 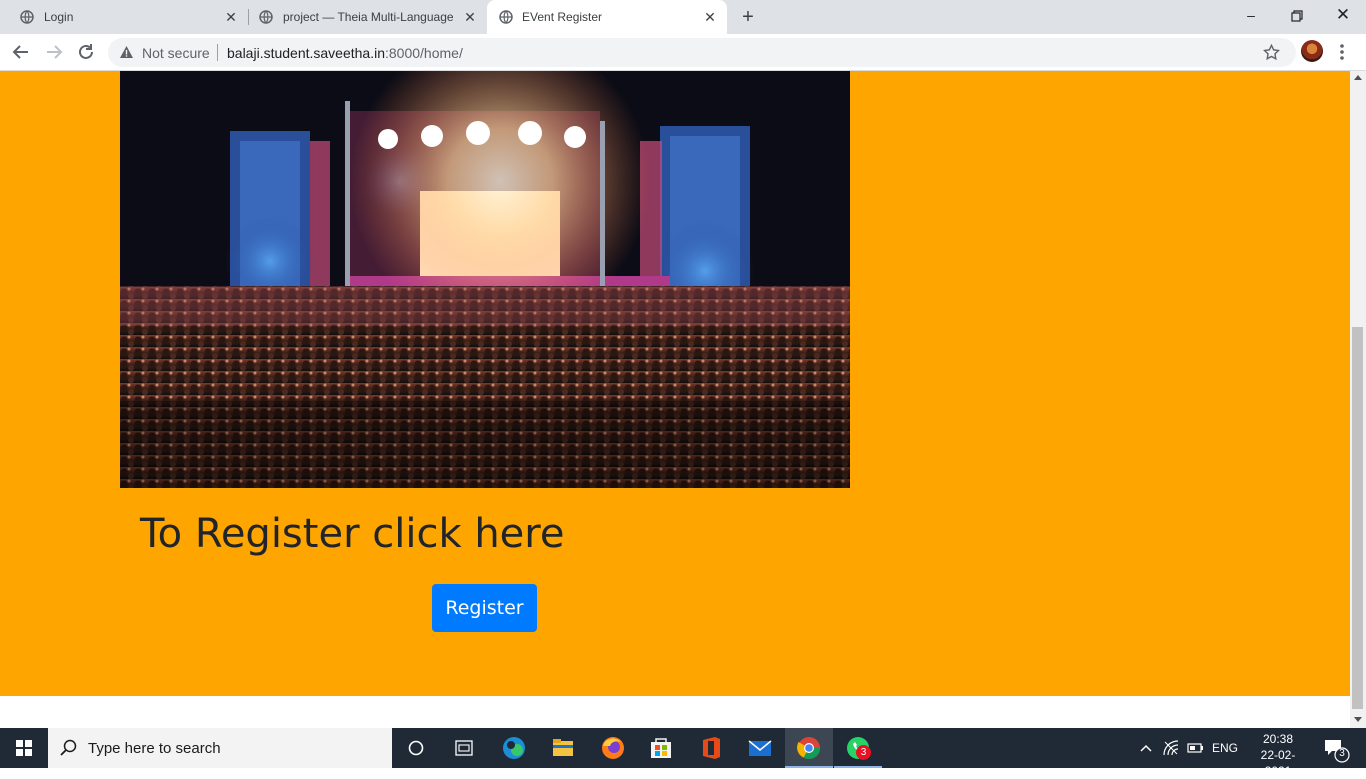 What do you see at coordinates (54, 52) in the screenshot?
I see `forward-arrow-icon` at bounding box center [54, 52].